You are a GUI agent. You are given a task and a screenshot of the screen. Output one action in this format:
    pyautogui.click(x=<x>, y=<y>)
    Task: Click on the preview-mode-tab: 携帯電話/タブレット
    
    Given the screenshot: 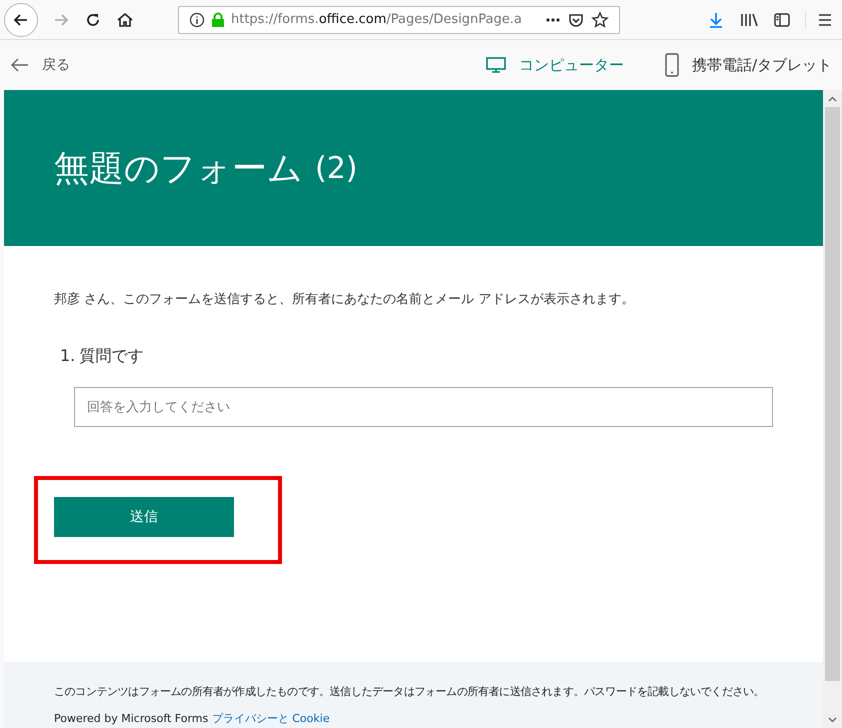 What is the action you would take?
    pyautogui.click(x=748, y=65)
    